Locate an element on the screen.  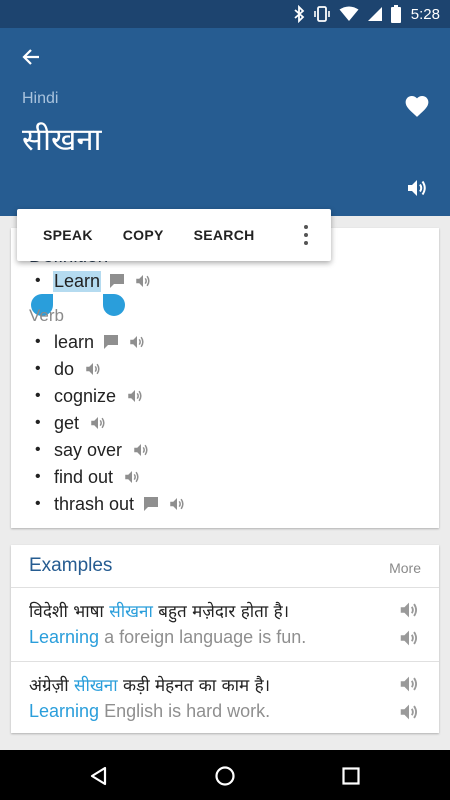
triangle-back-icon is located at coordinates (98, 776).